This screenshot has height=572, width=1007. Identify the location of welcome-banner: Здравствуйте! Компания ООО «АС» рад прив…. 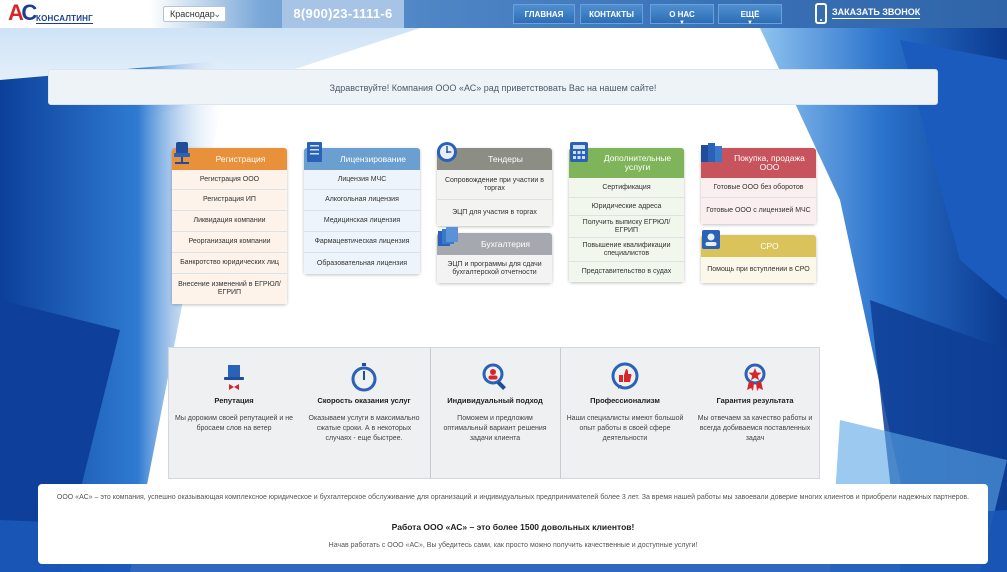
(493, 87).